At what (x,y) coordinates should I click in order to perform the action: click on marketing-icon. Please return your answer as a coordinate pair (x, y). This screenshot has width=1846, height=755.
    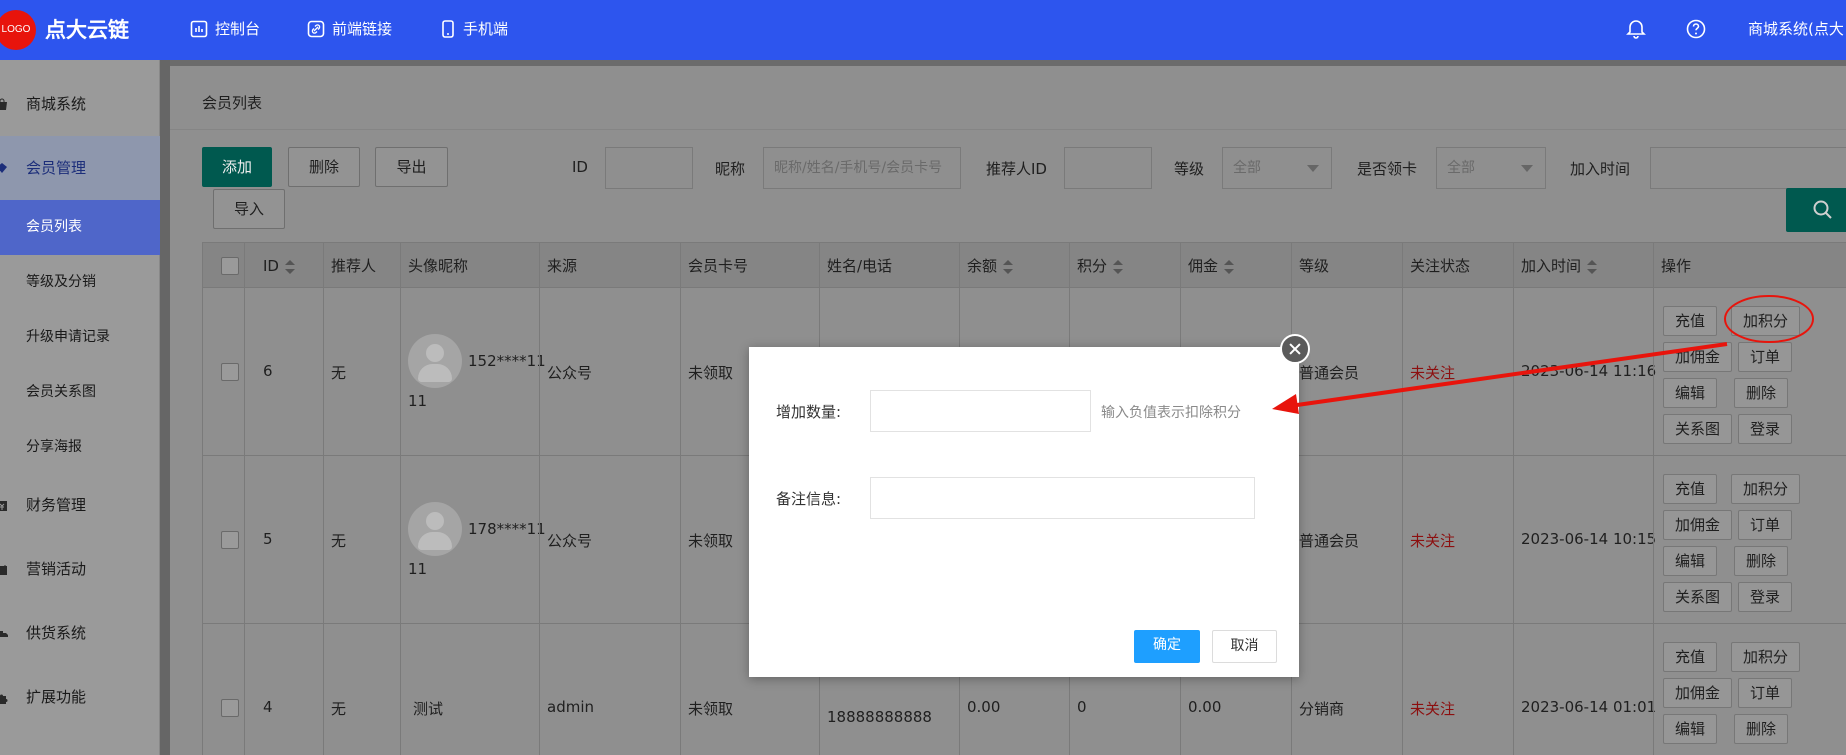
    Looking at the image, I should click on (5, 569).